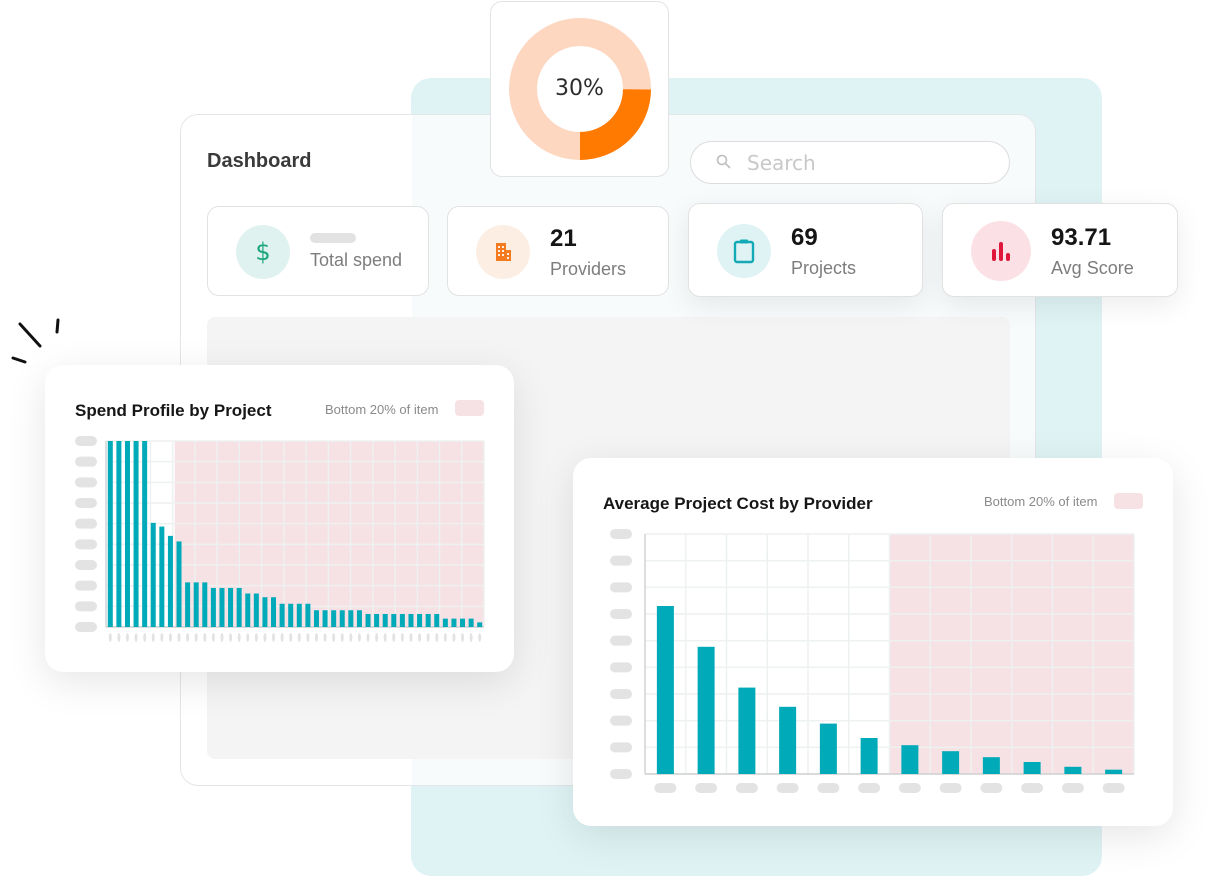 The image size is (1224, 896). Describe the element at coordinates (723, 161) in the screenshot. I see `search-icon` at that location.